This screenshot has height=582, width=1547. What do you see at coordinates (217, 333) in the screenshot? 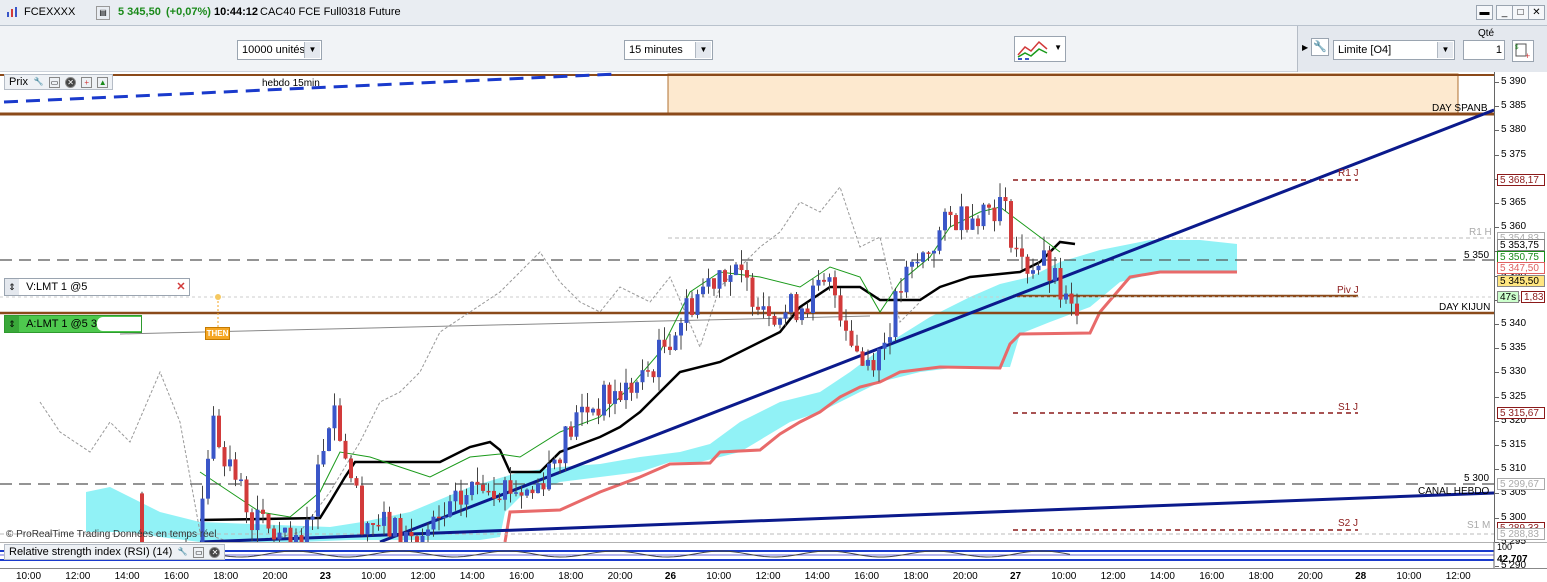
I see `then-badge: THEN` at bounding box center [217, 333].